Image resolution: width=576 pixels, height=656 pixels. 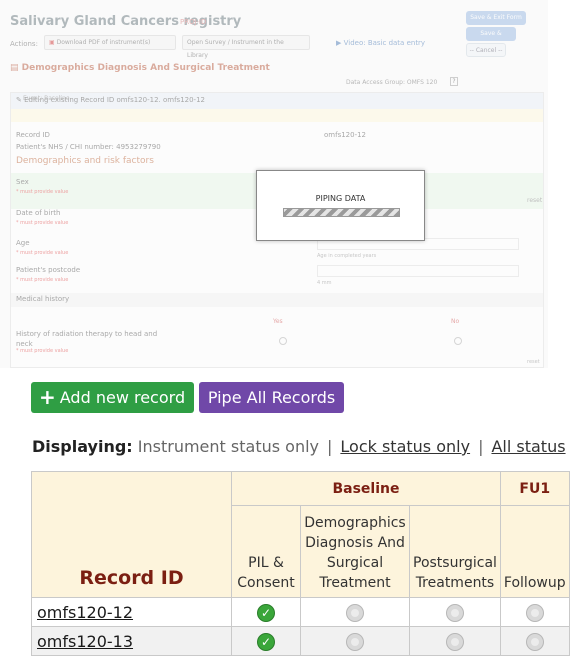 What do you see at coordinates (22, 182) in the screenshot?
I see `sex-label: Sex` at bounding box center [22, 182].